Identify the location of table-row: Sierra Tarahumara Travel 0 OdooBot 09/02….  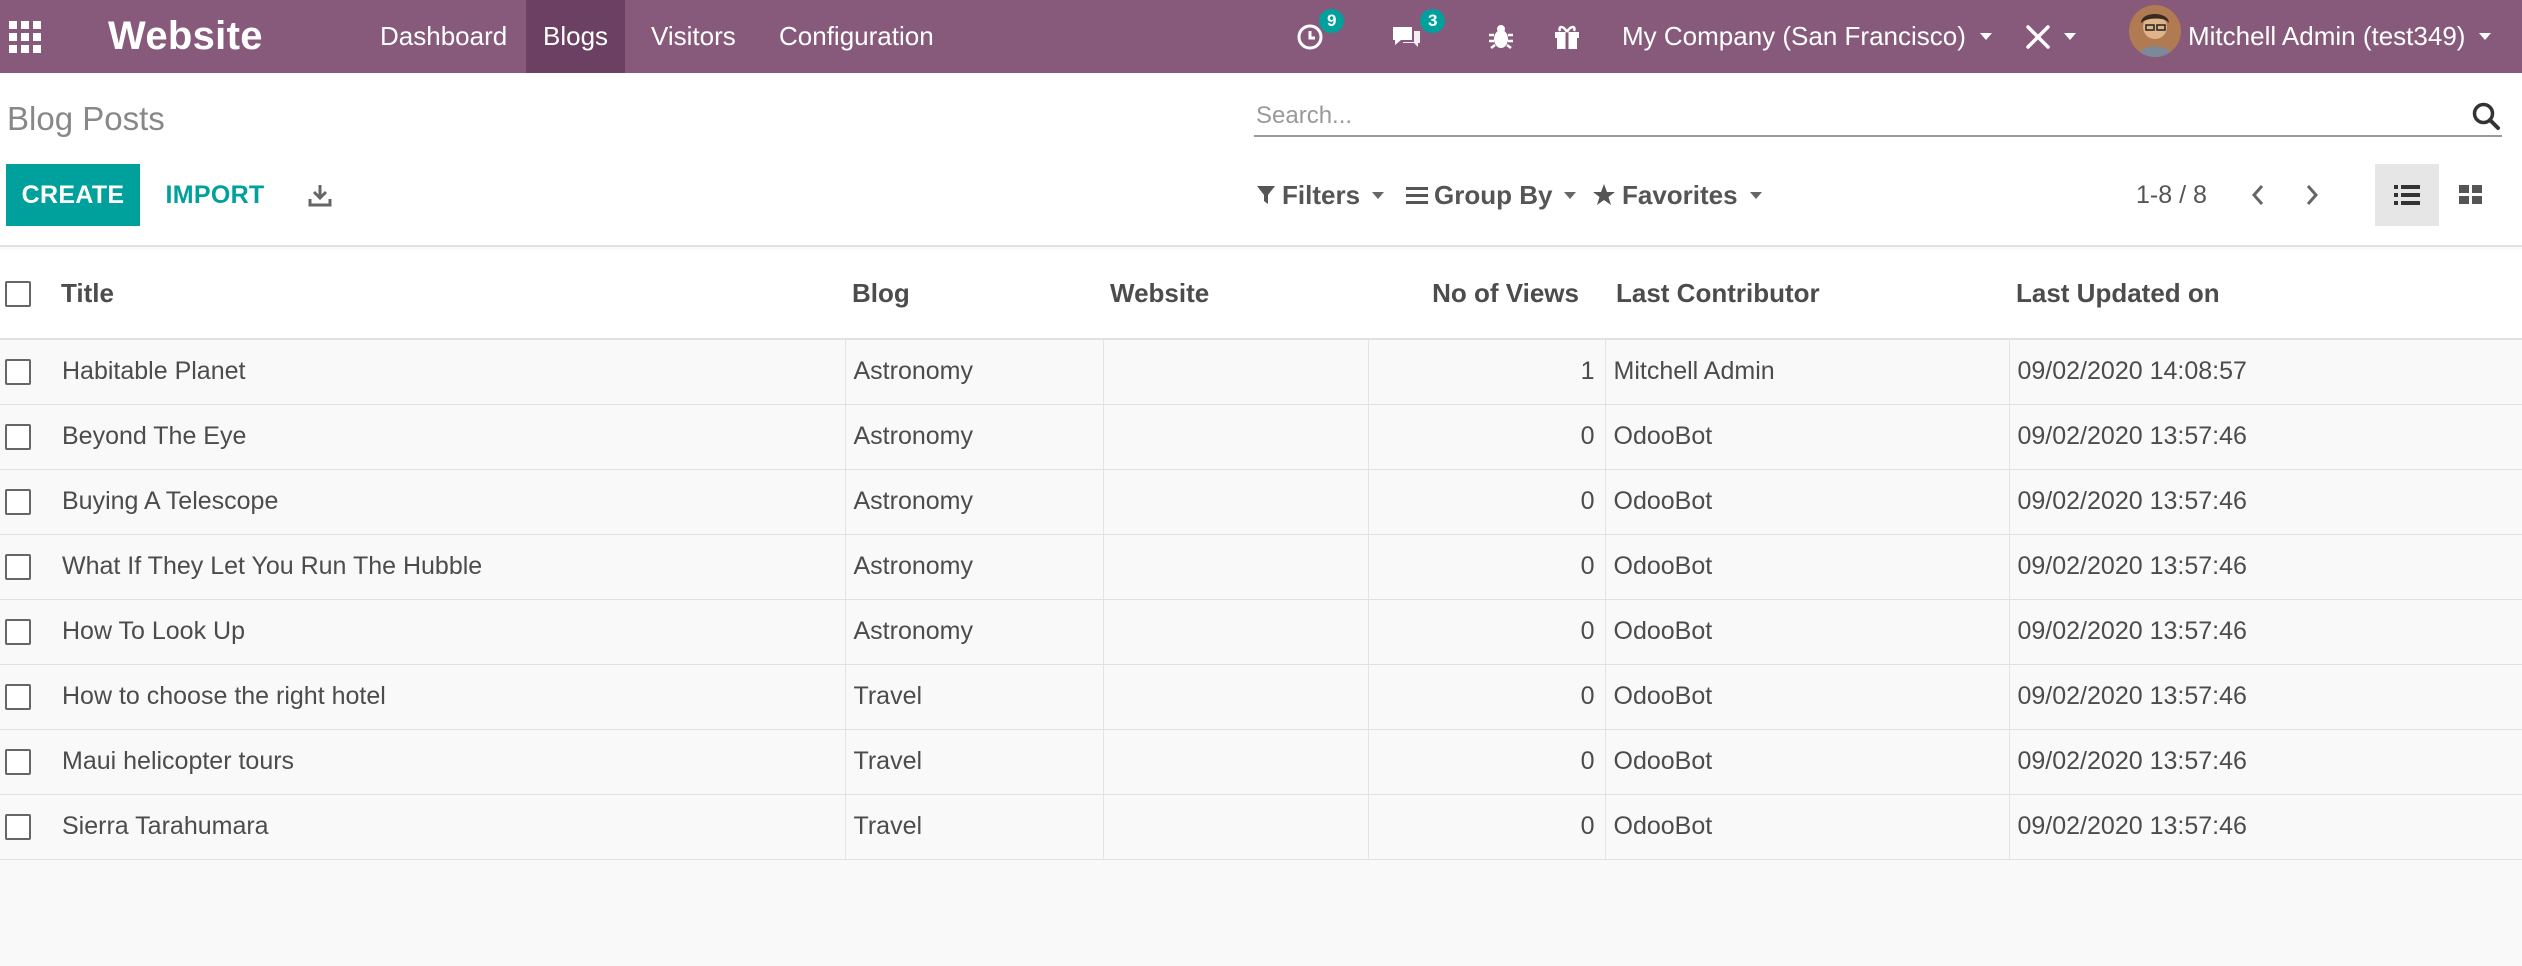
(1261, 827).